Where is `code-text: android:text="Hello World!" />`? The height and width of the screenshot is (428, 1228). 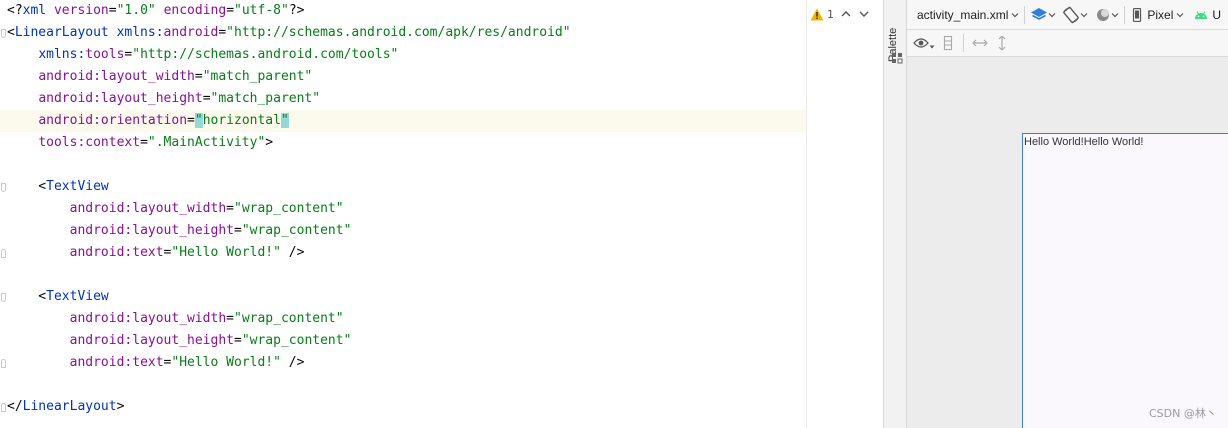 code-text: android:text="Hello World!" /> is located at coordinates (156, 363).